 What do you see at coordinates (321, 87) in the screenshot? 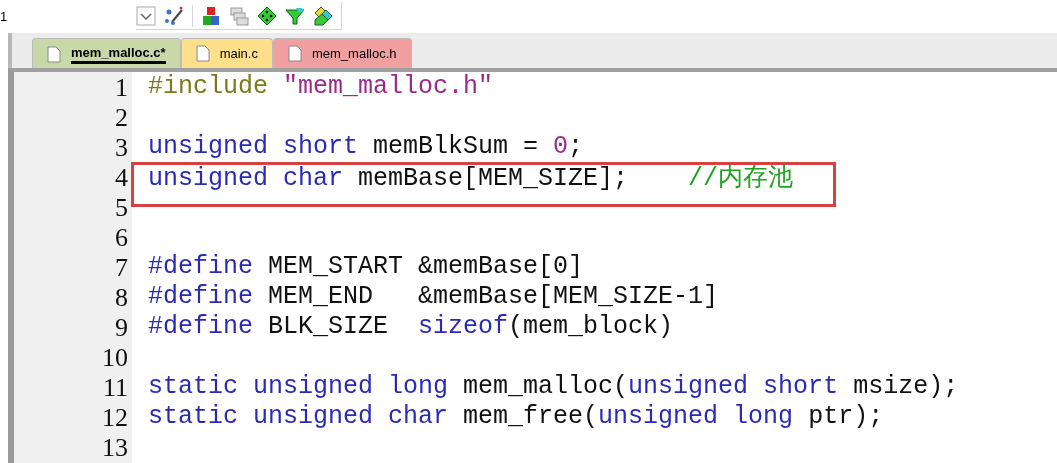
I see `code-line: #include "mem_malloc.h"` at bounding box center [321, 87].